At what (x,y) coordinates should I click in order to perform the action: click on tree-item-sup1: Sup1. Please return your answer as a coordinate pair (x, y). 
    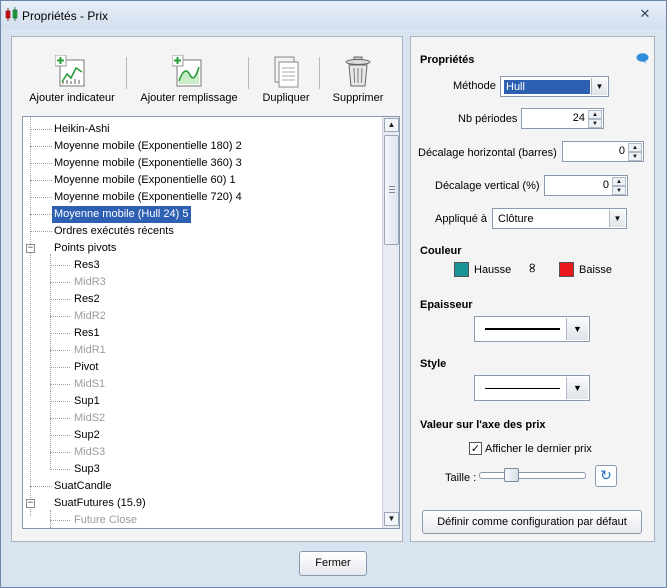
    Looking at the image, I should click on (87, 401).